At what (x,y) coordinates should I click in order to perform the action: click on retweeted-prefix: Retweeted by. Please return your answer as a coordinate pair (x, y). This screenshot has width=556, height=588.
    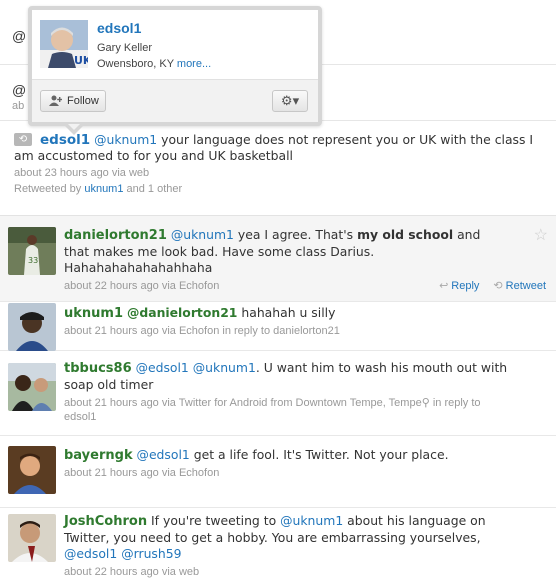
    Looking at the image, I should click on (49, 189).